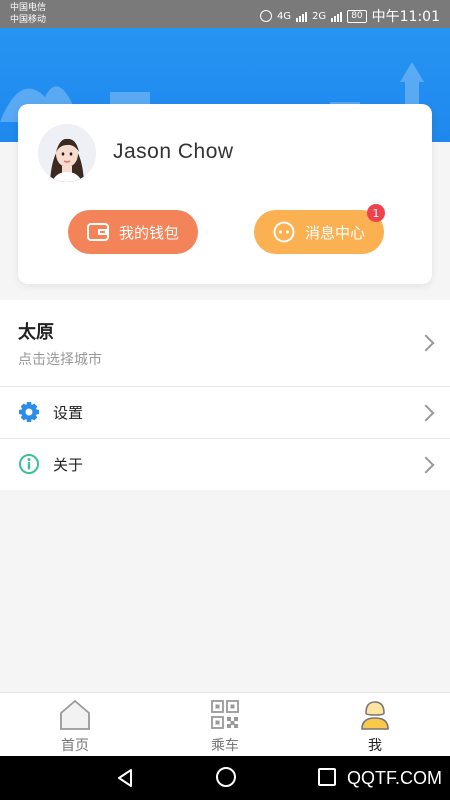 Image resolution: width=450 pixels, height=800 pixels. What do you see at coordinates (284, 16) in the screenshot?
I see `network-type-1: 4G` at bounding box center [284, 16].